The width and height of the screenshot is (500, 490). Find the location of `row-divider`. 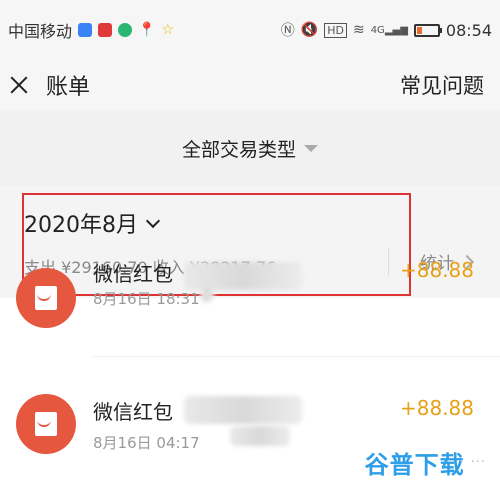

row-divider is located at coordinates (296, 356).